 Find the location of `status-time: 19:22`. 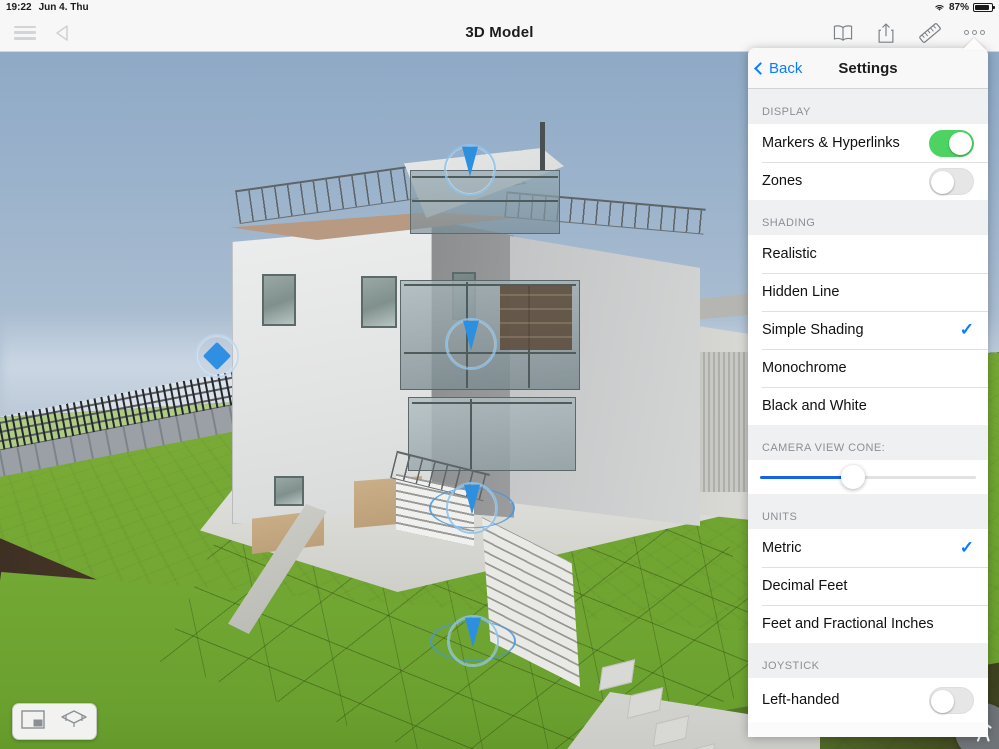

status-time: 19:22 is located at coordinates (19, 7).